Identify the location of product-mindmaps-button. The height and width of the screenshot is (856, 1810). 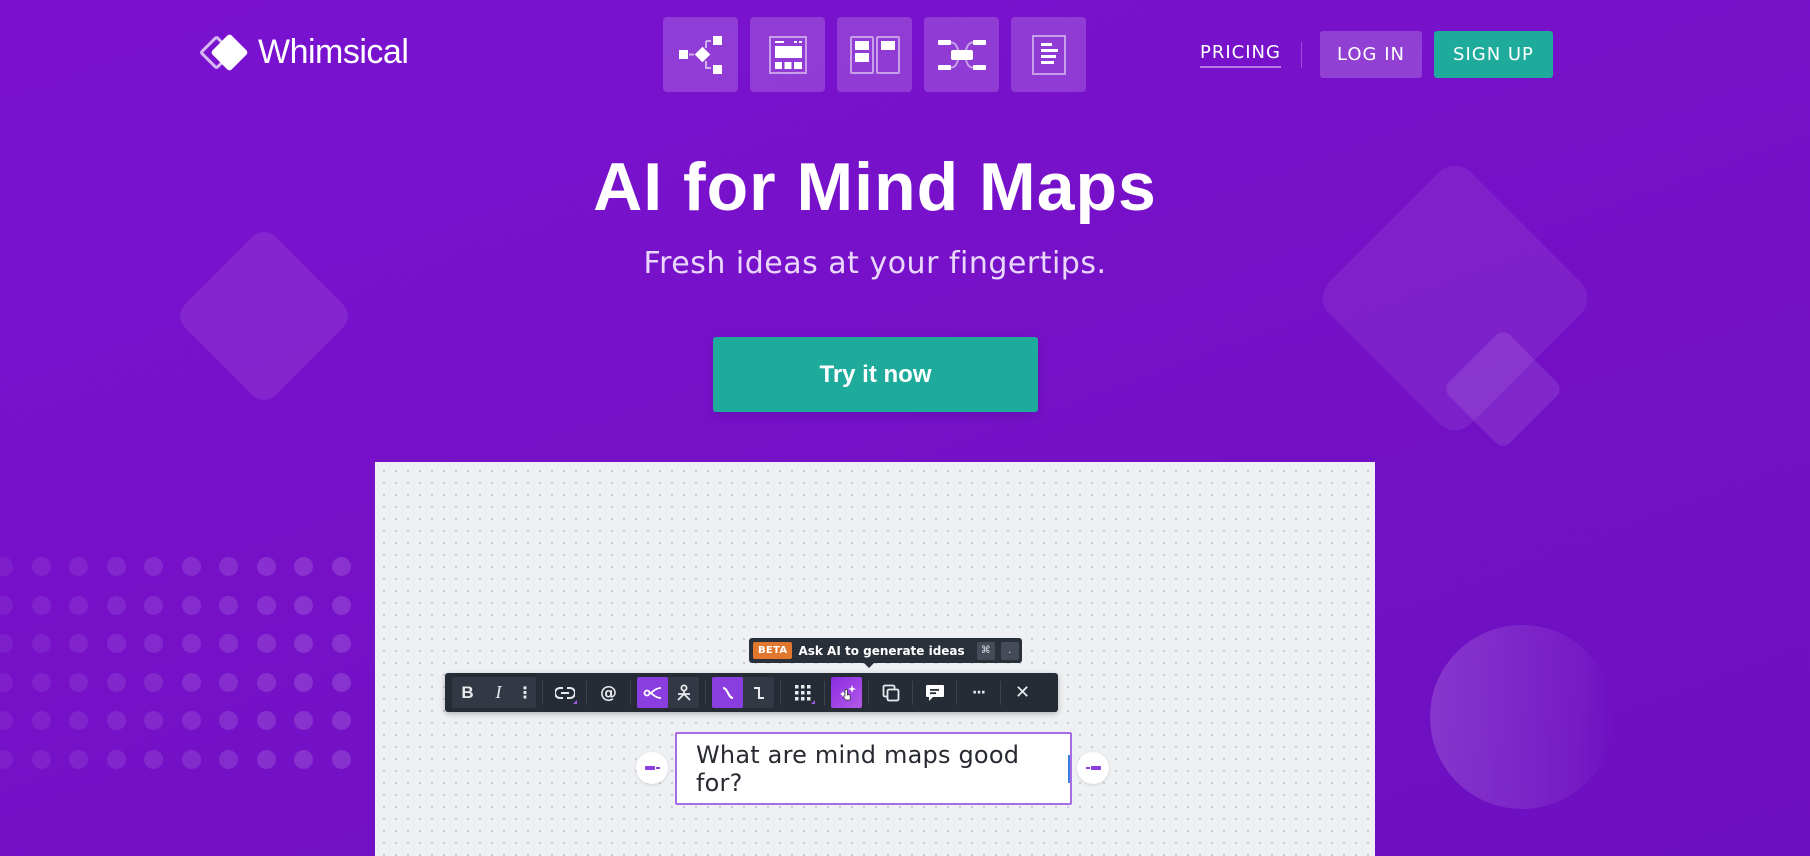
(961, 54).